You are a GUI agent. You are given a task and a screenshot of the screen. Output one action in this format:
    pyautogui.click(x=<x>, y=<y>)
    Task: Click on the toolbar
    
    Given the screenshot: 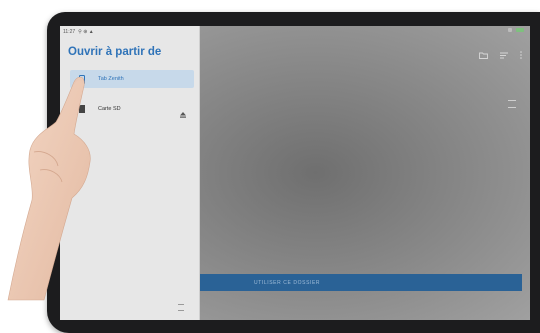 What is the action you would take?
    pyautogui.click(x=500, y=55)
    